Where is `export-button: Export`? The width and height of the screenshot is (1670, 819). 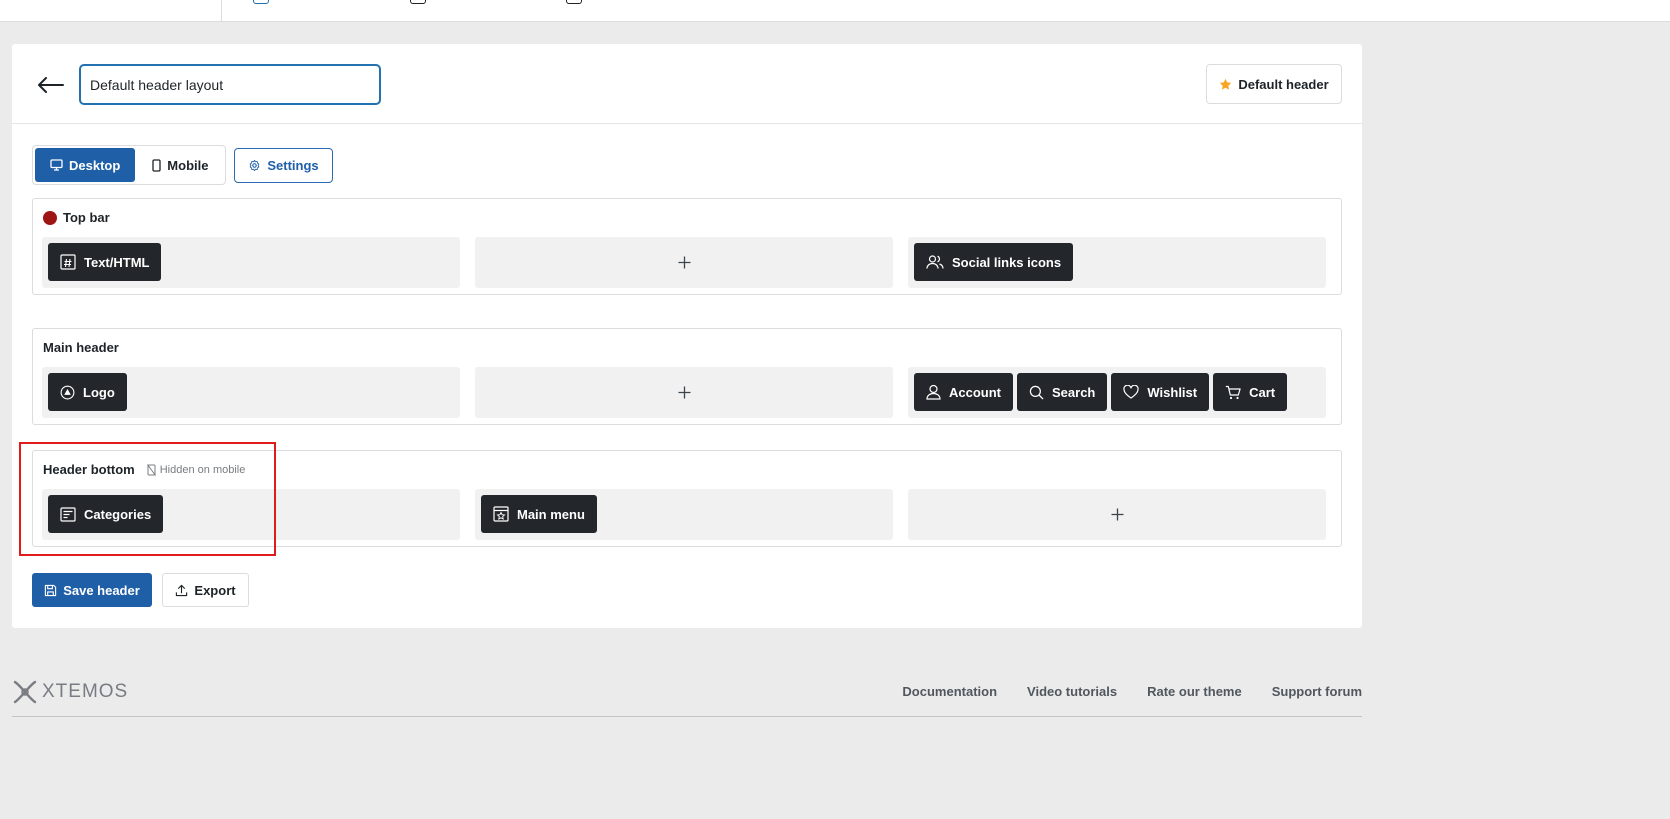 export-button: Export is located at coordinates (205, 590).